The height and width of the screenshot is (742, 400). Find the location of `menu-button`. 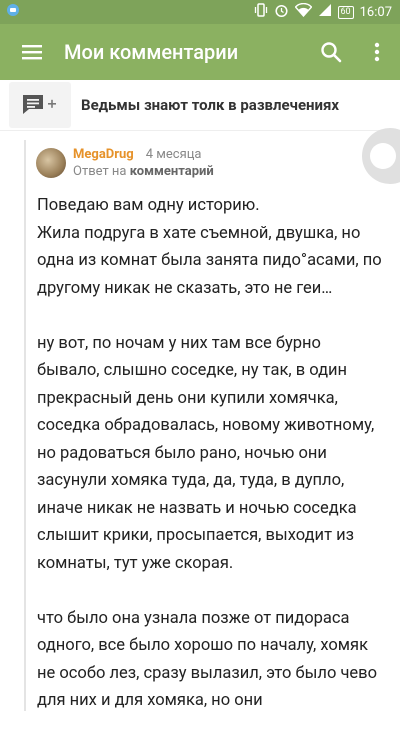

menu-button is located at coordinates (32, 52).